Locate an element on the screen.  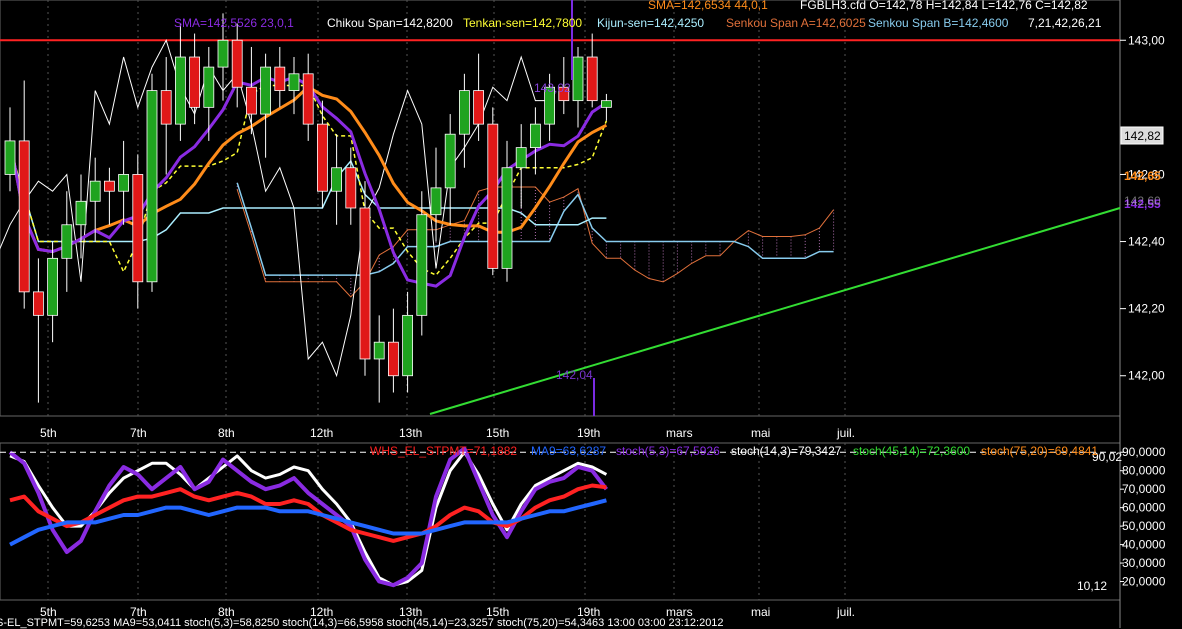
y-tick-label: 142,20 is located at coordinates (1146, 309).